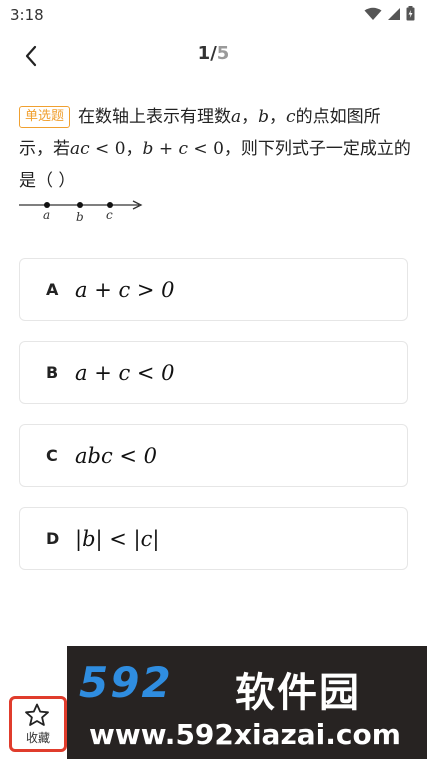 This screenshot has height=759, width=427. Describe the element at coordinates (291, 117) in the screenshot. I see `var-c: c` at that location.